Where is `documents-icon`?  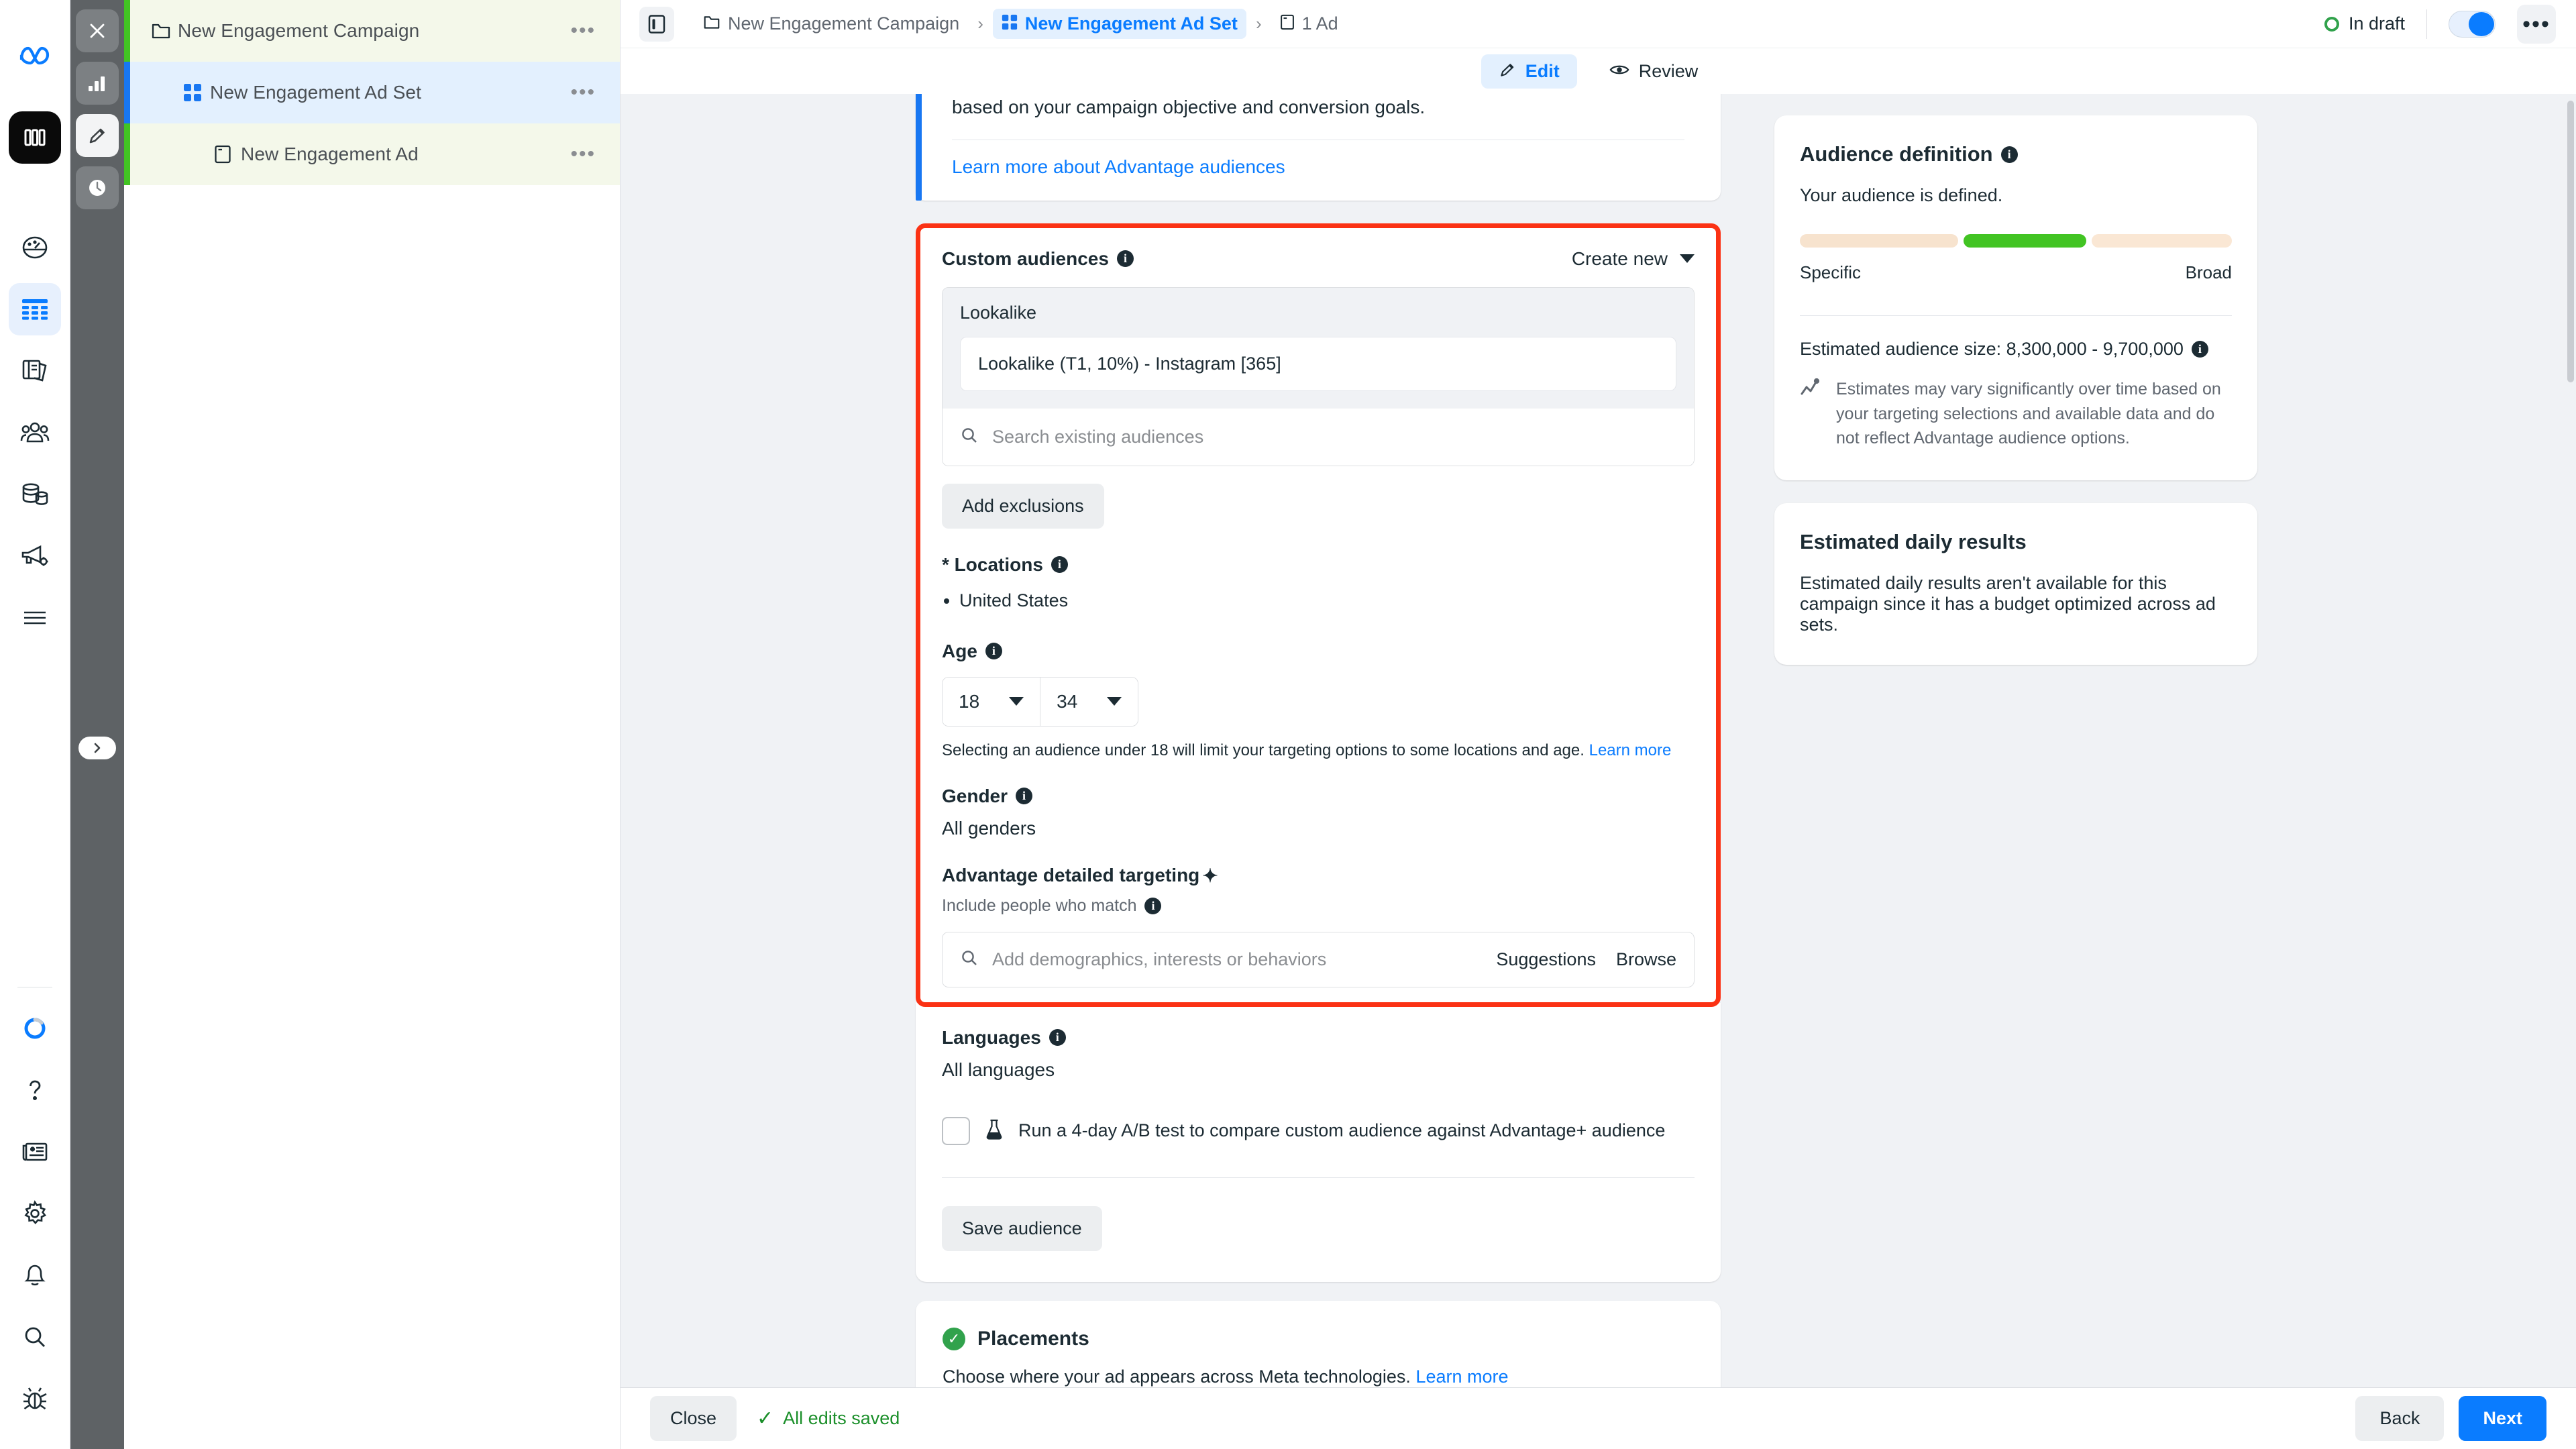 documents-icon is located at coordinates (35, 371).